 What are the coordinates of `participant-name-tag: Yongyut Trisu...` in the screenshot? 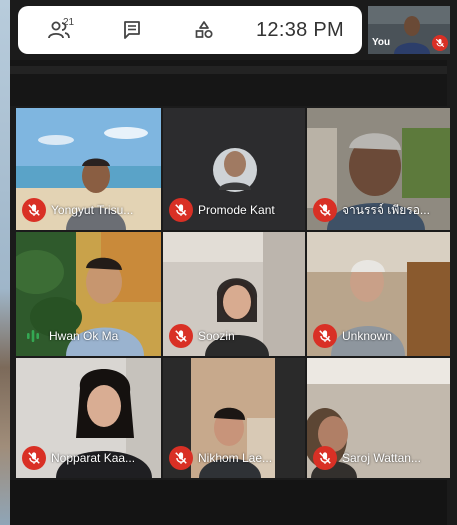 It's located at (77, 210).